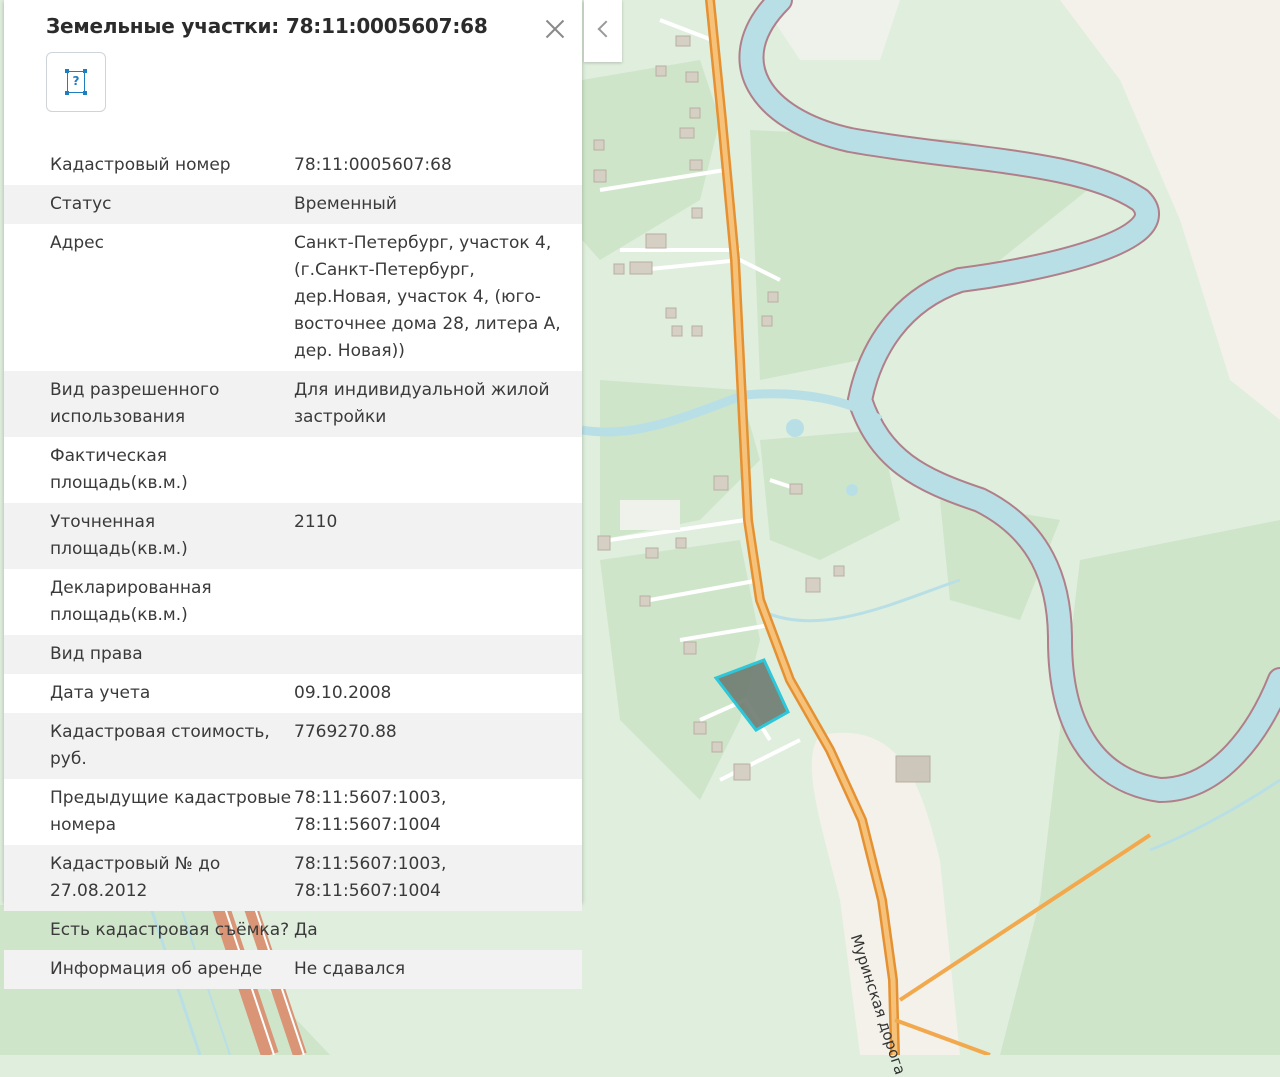  Describe the element at coordinates (156, 969) in the screenshot. I see `row-label: Информация об аренде` at that location.